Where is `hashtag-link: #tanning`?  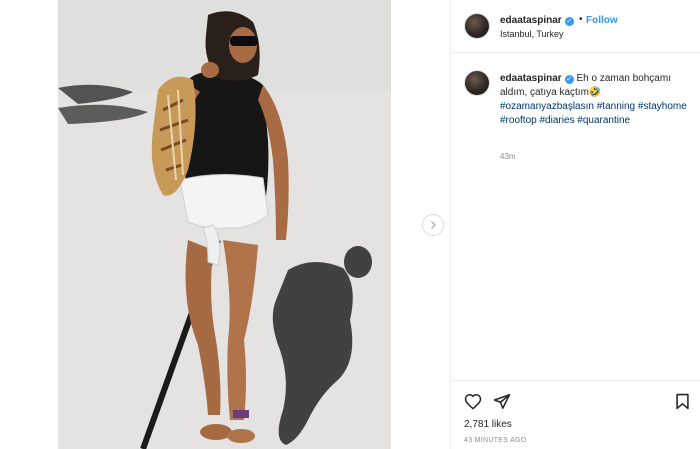
hashtag-link: #tanning is located at coordinates (616, 106).